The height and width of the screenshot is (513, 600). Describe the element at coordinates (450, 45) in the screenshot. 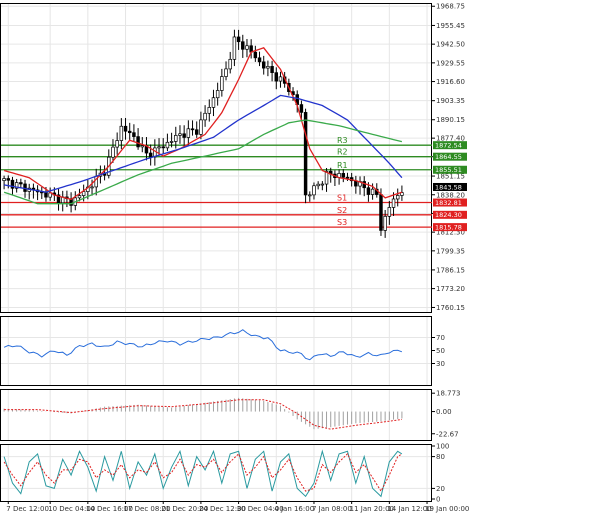

I see `price-tick-label: 1942.50` at that location.